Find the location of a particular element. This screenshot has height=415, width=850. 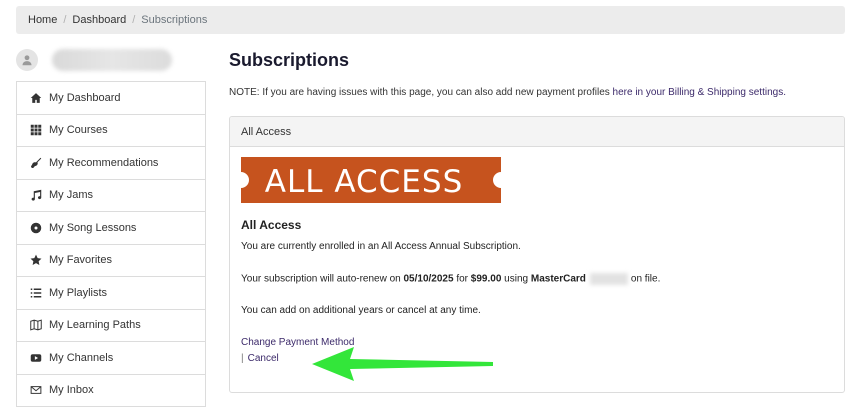

list-icon is located at coordinates (36, 293).